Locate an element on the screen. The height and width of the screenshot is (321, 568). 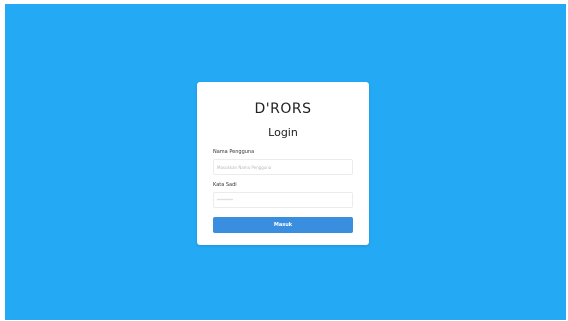
password-label: Kata Sadi is located at coordinates (225, 185).